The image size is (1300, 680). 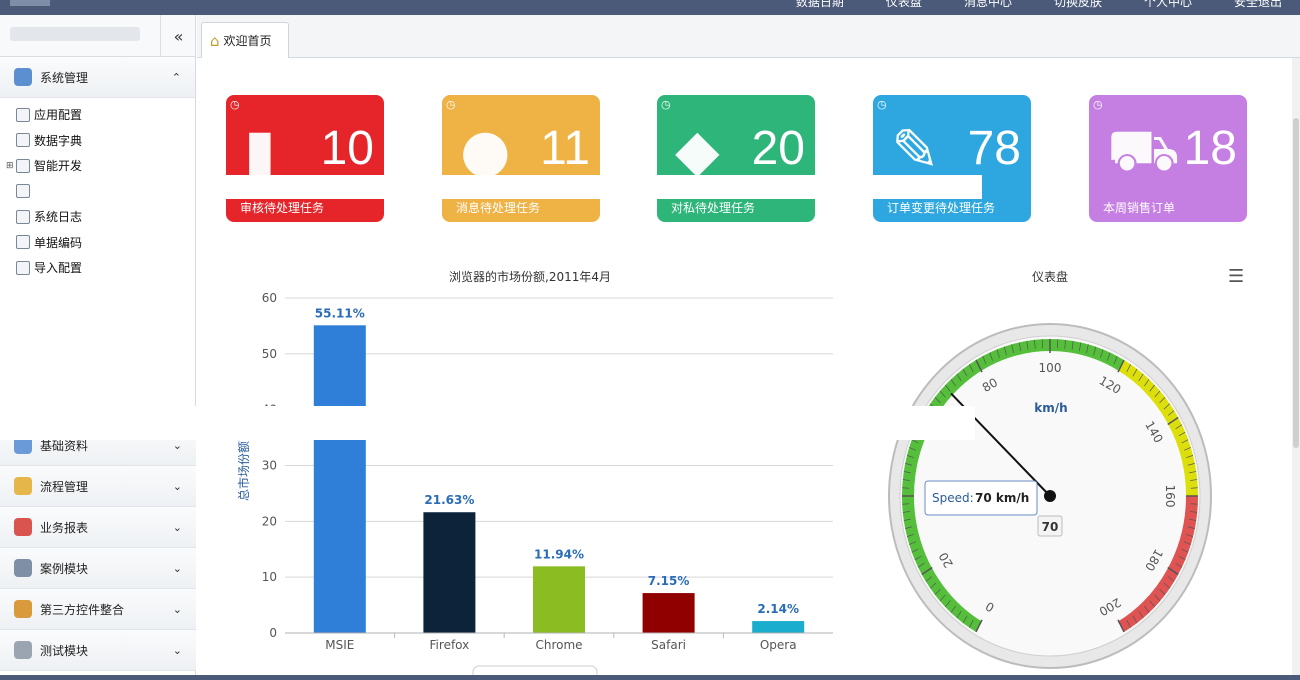 What do you see at coordinates (23, 568) in the screenshot?
I see `doc-icon` at bounding box center [23, 568].